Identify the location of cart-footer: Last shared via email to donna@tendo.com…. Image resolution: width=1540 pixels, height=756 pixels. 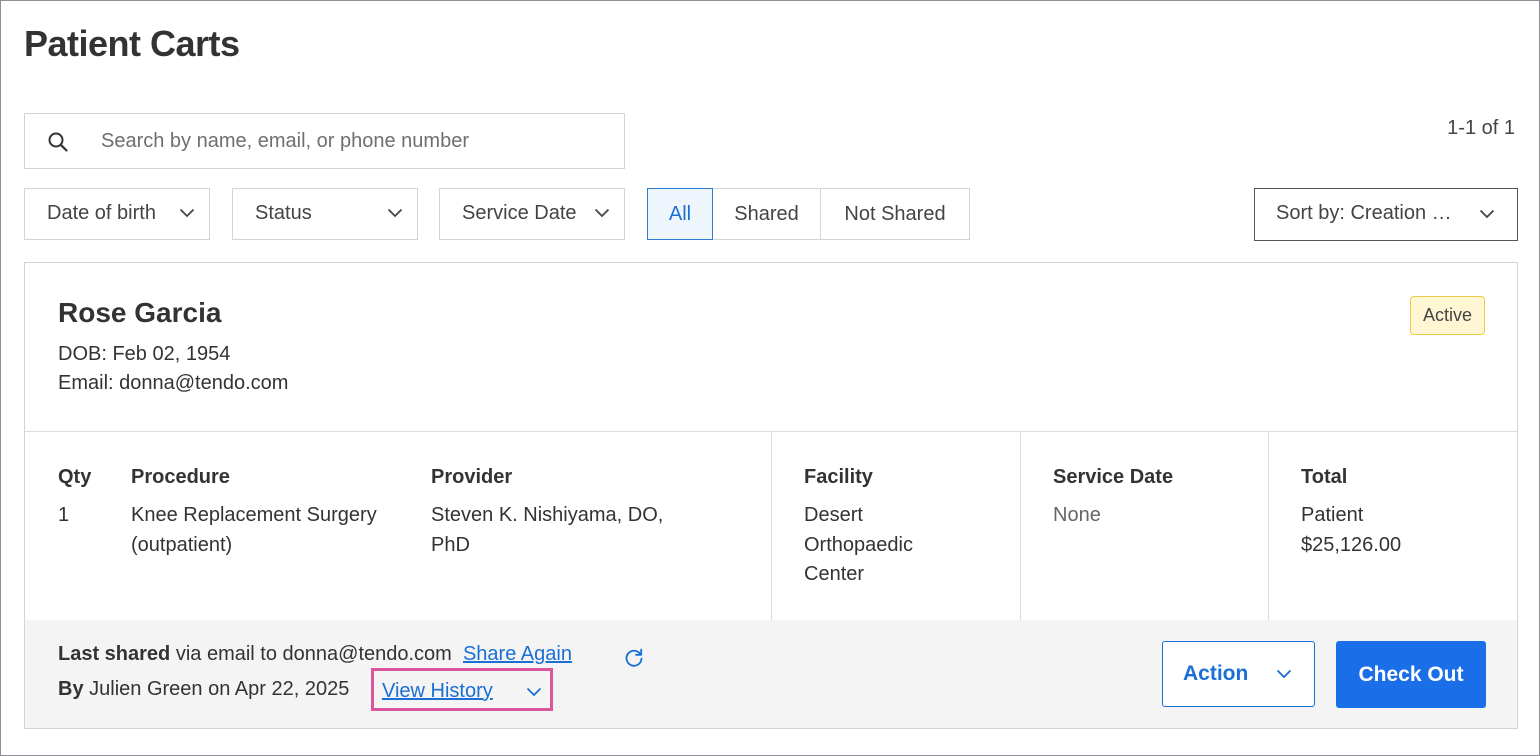
(771, 674).